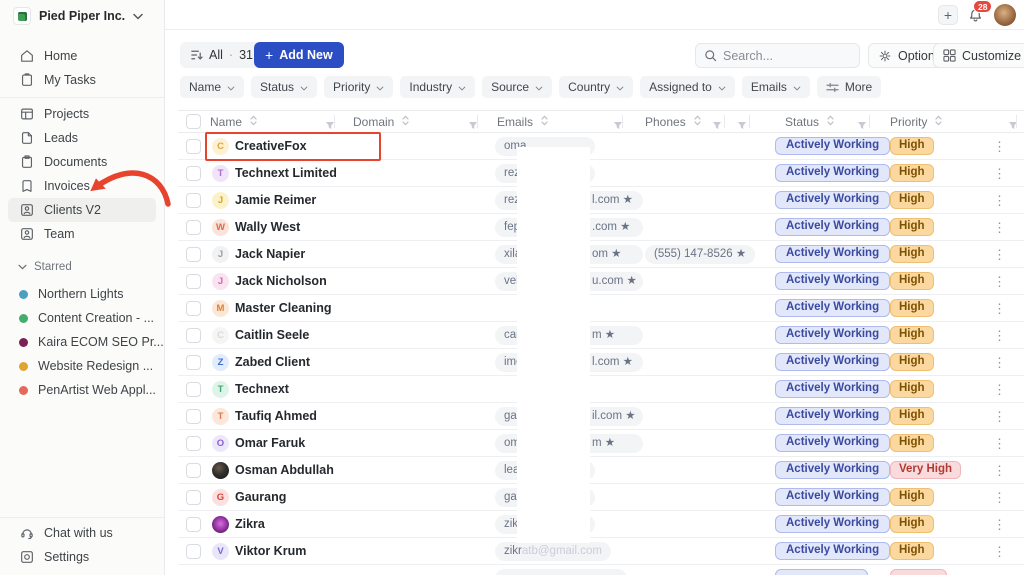 This screenshot has height=575, width=1024. I want to click on priority-badge: Very High, so click(926, 470).